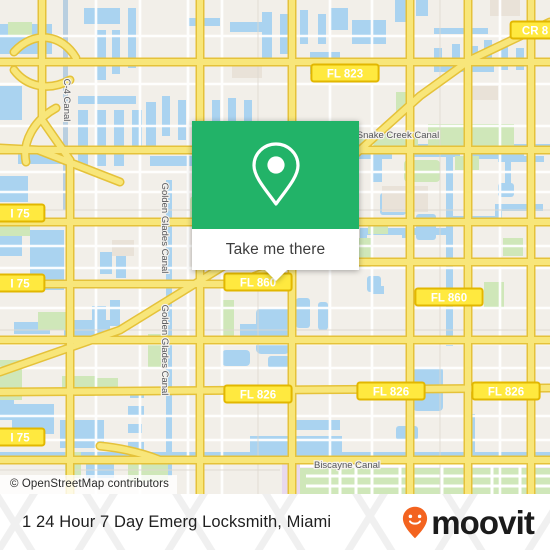 Image resolution: width=550 pixels, height=550 pixels. What do you see at coordinates (347, 465) in the screenshot?
I see `map-label-biscayne-canal: Biscayne Canal` at bounding box center [347, 465].